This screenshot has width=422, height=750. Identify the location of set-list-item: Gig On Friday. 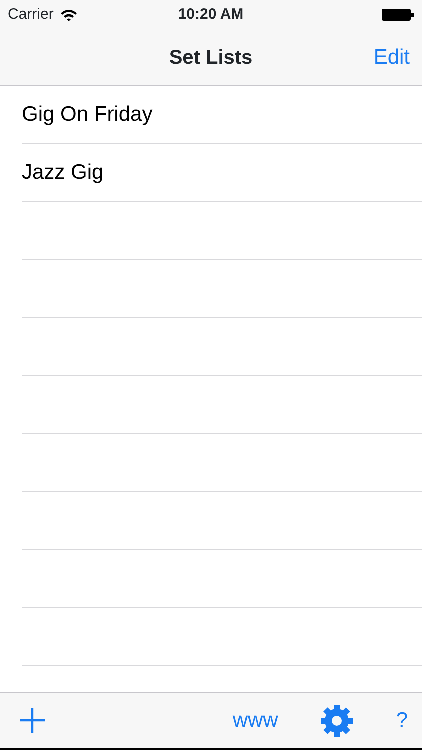
(87, 115).